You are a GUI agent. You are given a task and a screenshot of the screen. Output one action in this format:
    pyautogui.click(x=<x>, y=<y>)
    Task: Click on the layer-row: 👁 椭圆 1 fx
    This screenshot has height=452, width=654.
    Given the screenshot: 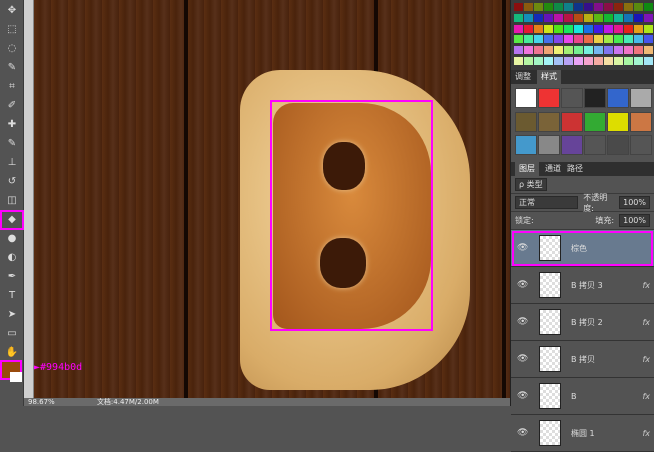 What is the action you would take?
    pyautogui.click(x=582, y=433)
    